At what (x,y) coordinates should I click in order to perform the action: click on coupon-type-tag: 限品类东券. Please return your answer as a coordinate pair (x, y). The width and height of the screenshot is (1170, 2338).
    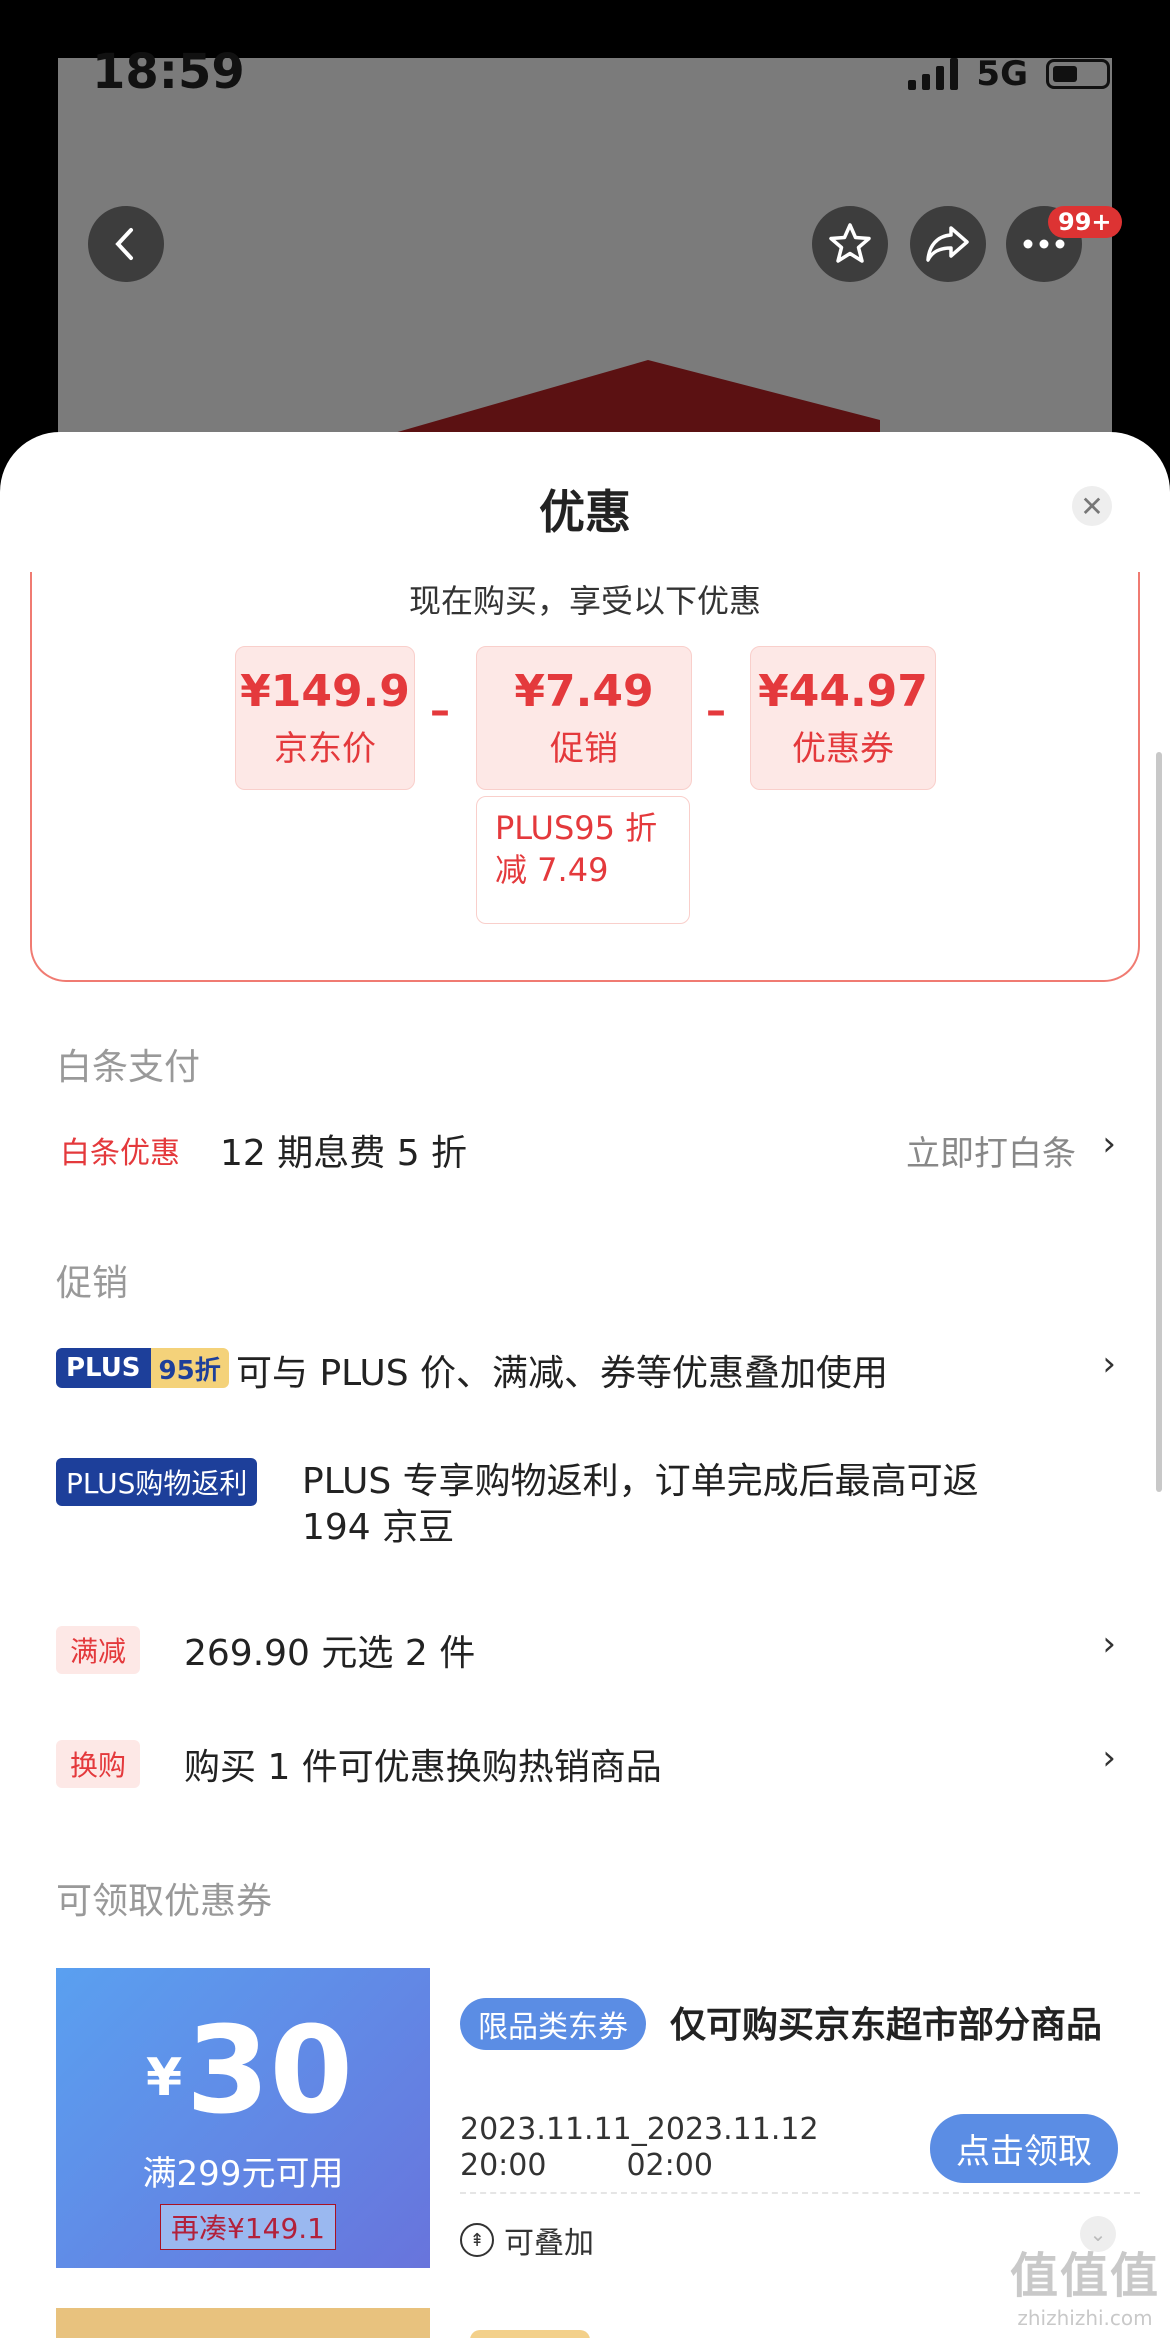
    Looking at the image, I should click on (553, 2024).